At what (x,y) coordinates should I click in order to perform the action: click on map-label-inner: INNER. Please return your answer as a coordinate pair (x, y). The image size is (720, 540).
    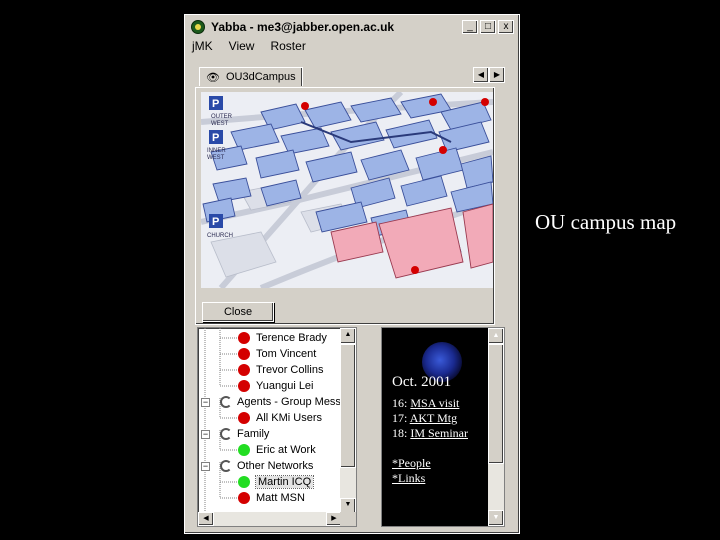
    Looking at the image, I should click on (216, 151).